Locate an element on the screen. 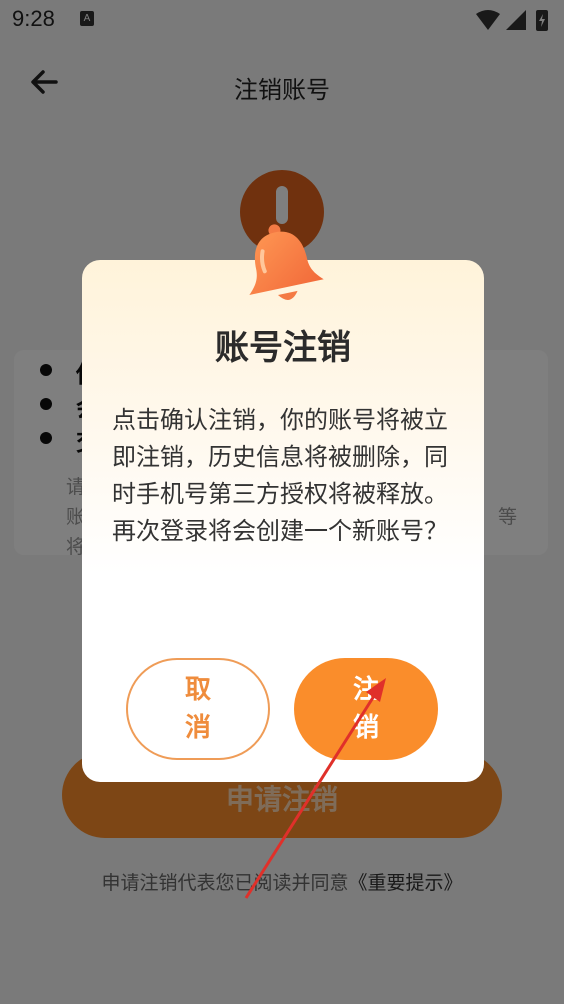  cancel-label: 取消 is located at coordinates (197, 709).